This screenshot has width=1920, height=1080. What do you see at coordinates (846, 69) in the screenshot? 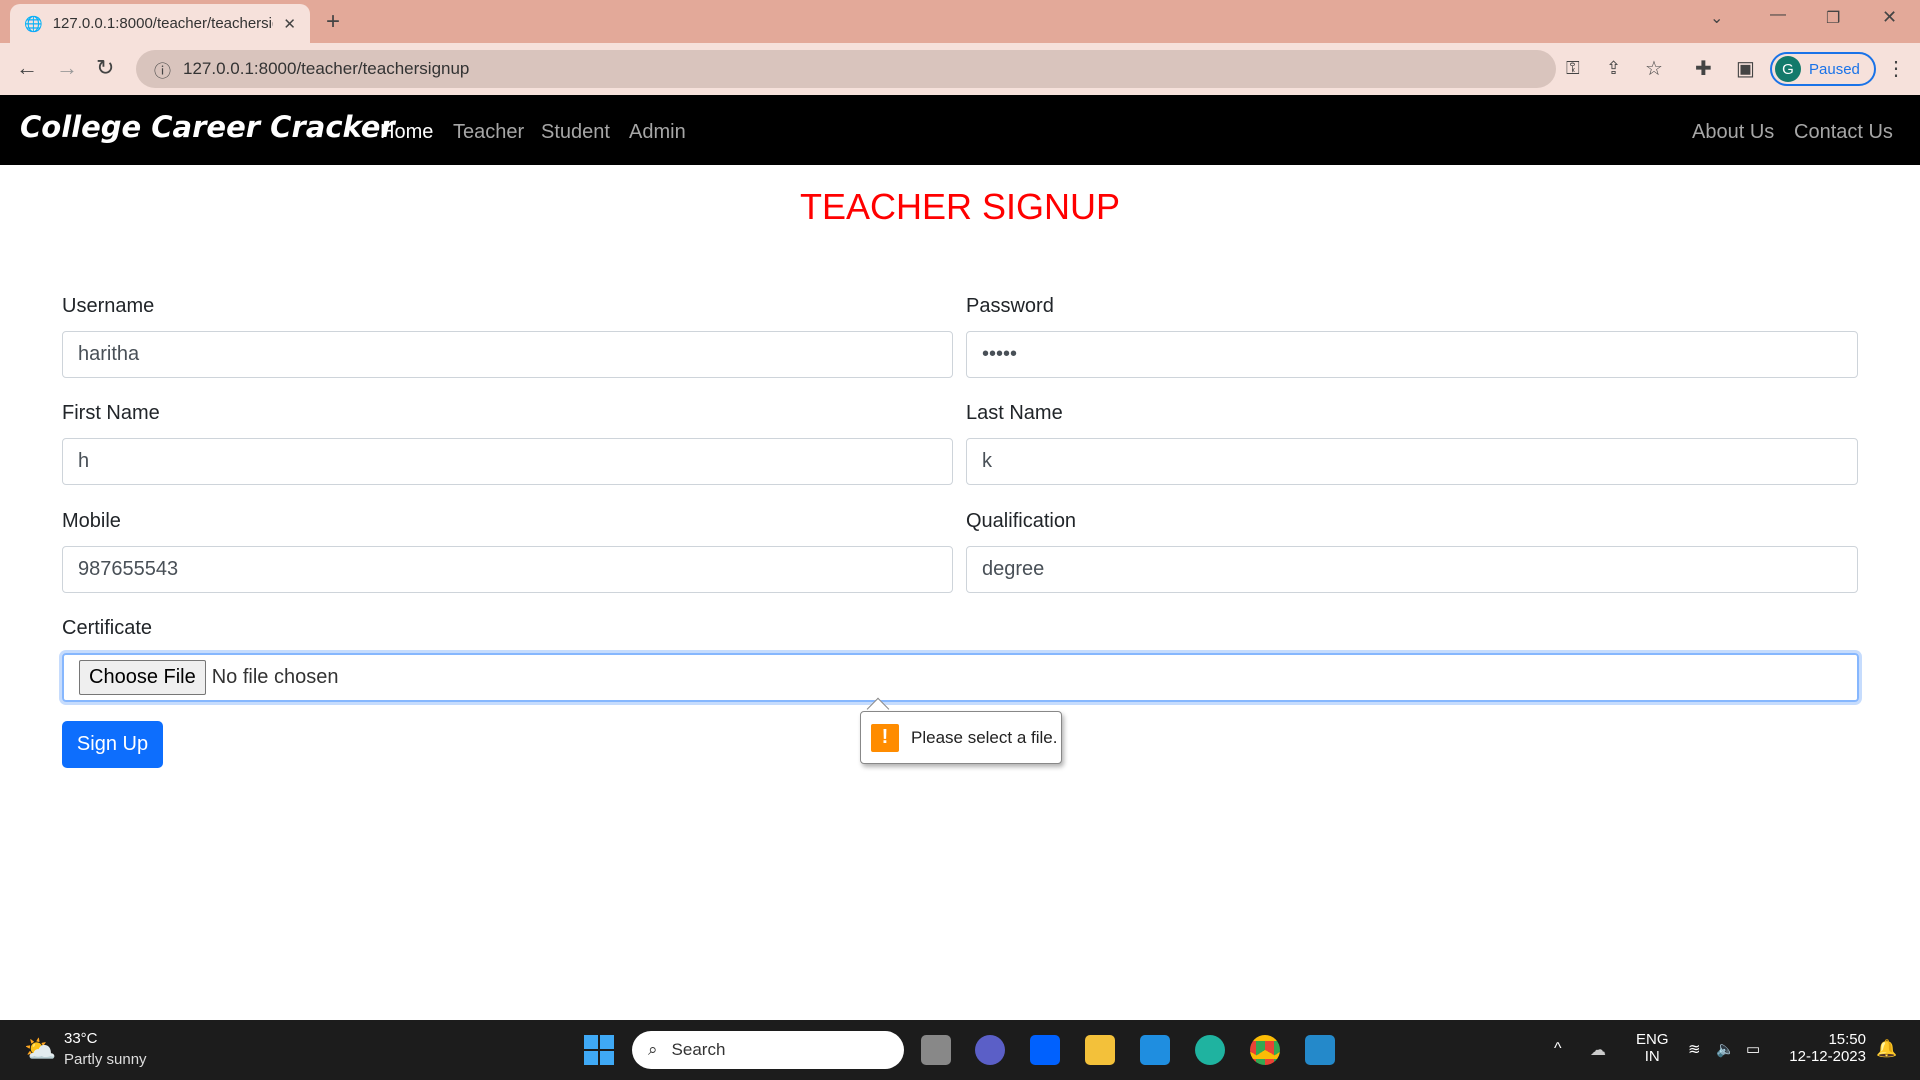
I see `address-bar: ⓘ 127.0.0.1:8000/teacher/teachersignup` at bounding box center [846, 69].